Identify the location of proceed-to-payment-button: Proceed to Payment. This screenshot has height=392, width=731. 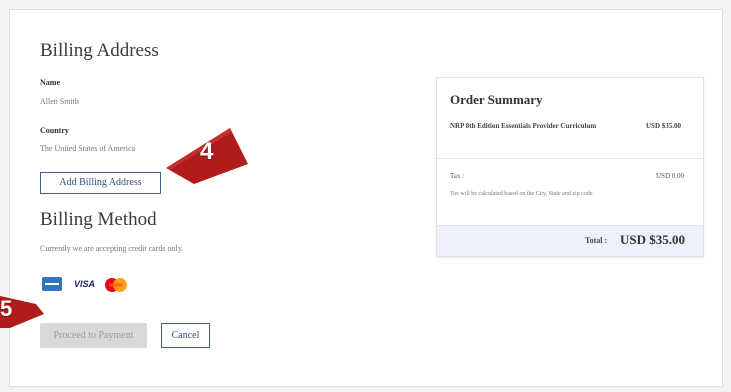
(93, 335).